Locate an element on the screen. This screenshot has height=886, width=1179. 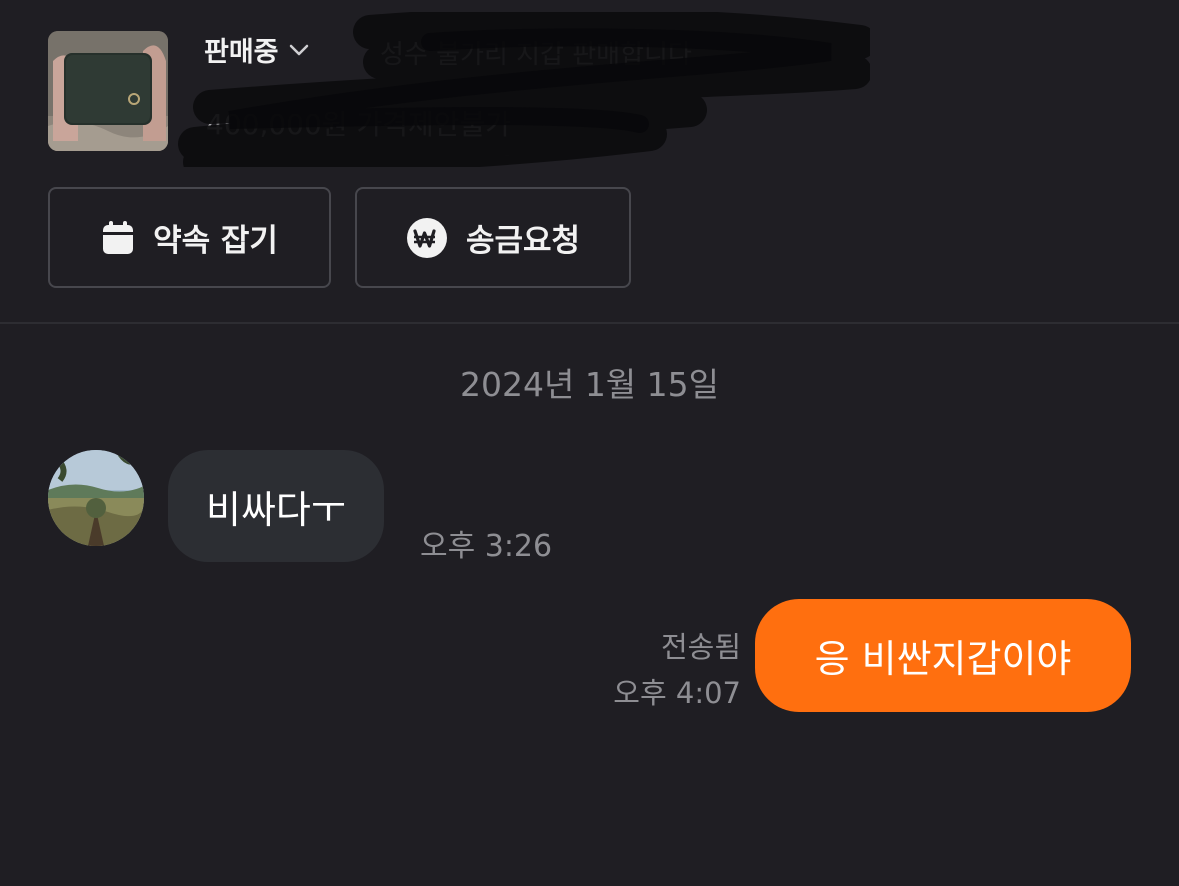
won-icon is located at coordinates (427, 238).